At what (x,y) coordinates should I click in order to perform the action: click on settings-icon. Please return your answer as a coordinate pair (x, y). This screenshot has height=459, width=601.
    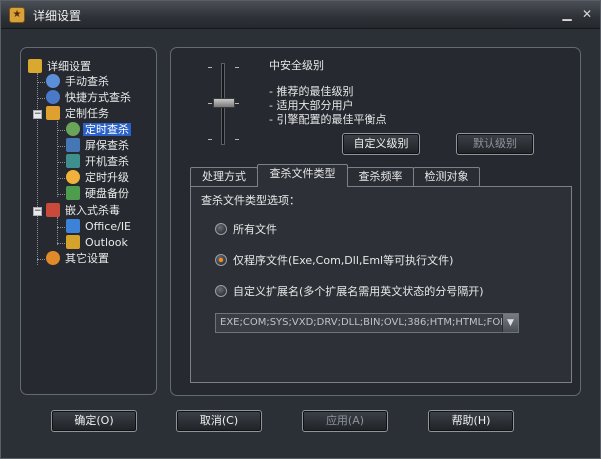
    Looking at the image, I should click on (35, 66).